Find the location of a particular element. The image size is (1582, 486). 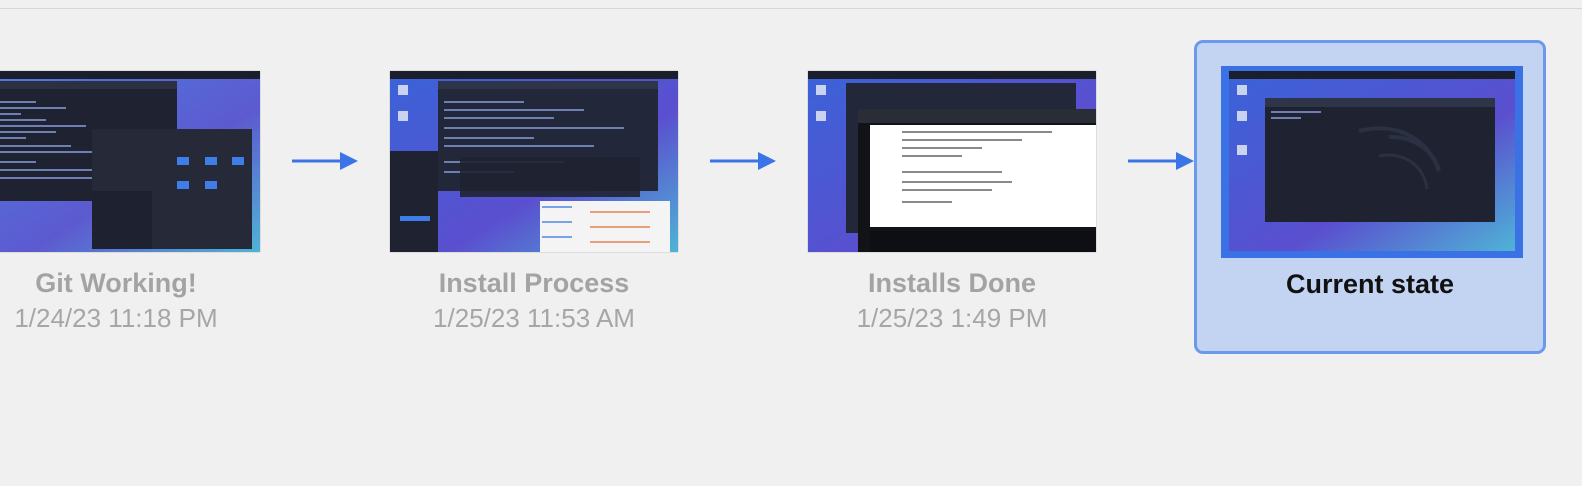

snapshot-thumbnail-frame is located at coordinates (1372, 162).